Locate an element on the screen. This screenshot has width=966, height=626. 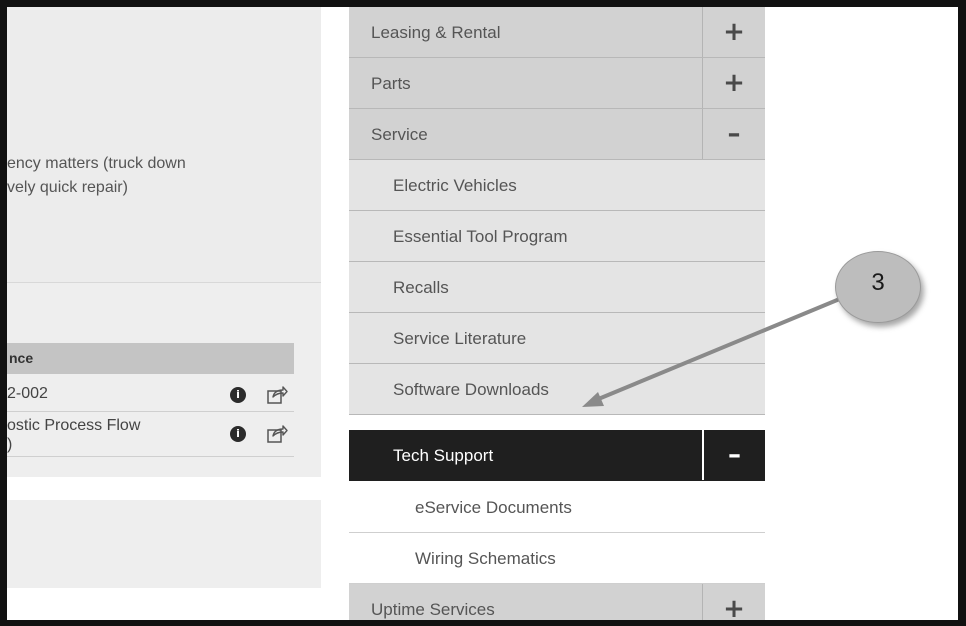
menu-item-label: Recalls is located at coordinates (421, 287).